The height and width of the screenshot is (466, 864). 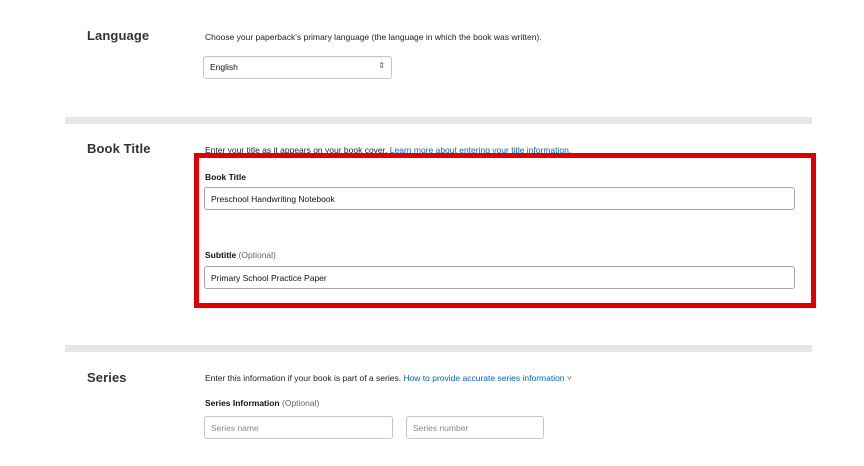 What do you see at coordinates (221, 255) in the screenshot?
I see `subtitle-label-text: Subtitle` at bounding box center [221, 255].